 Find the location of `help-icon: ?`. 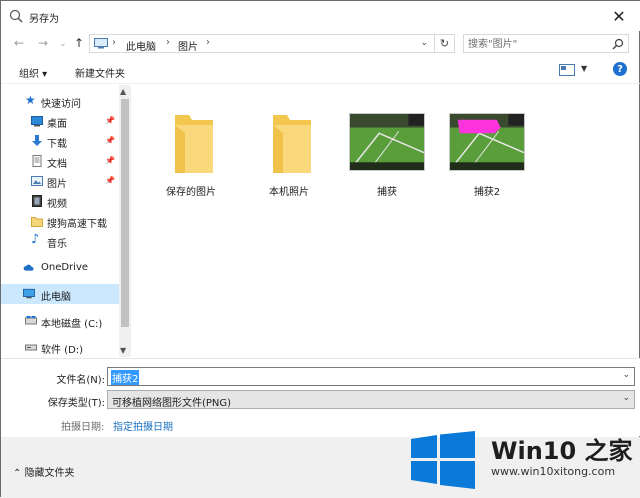

help-icon: ? is located at coordinates (620, 69).